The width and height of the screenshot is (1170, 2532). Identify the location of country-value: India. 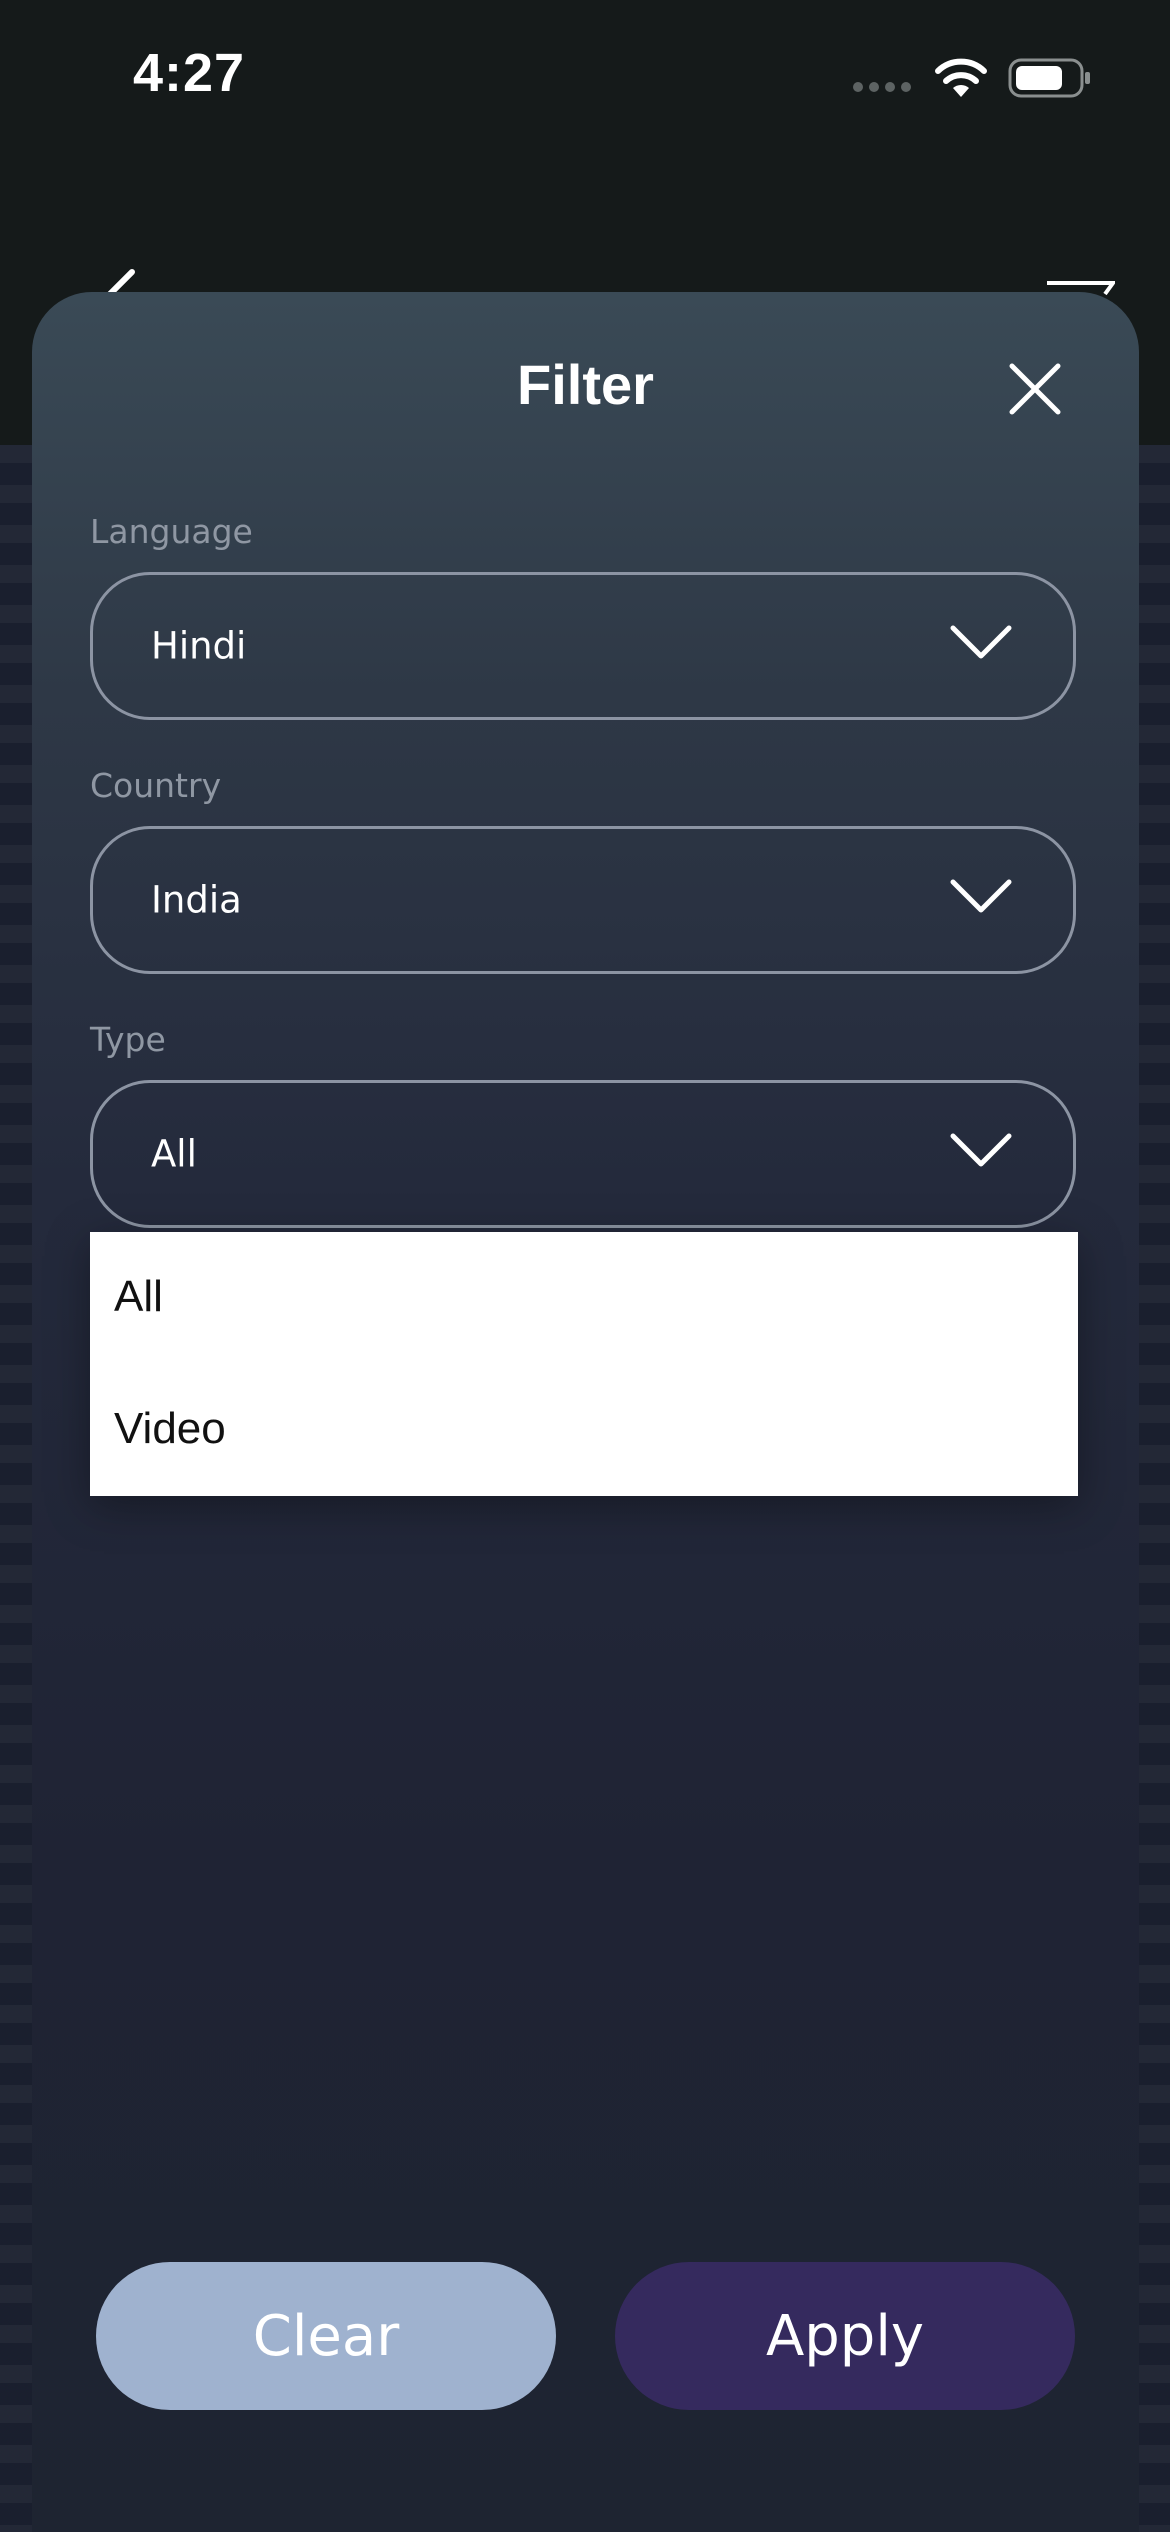
(196, 900).